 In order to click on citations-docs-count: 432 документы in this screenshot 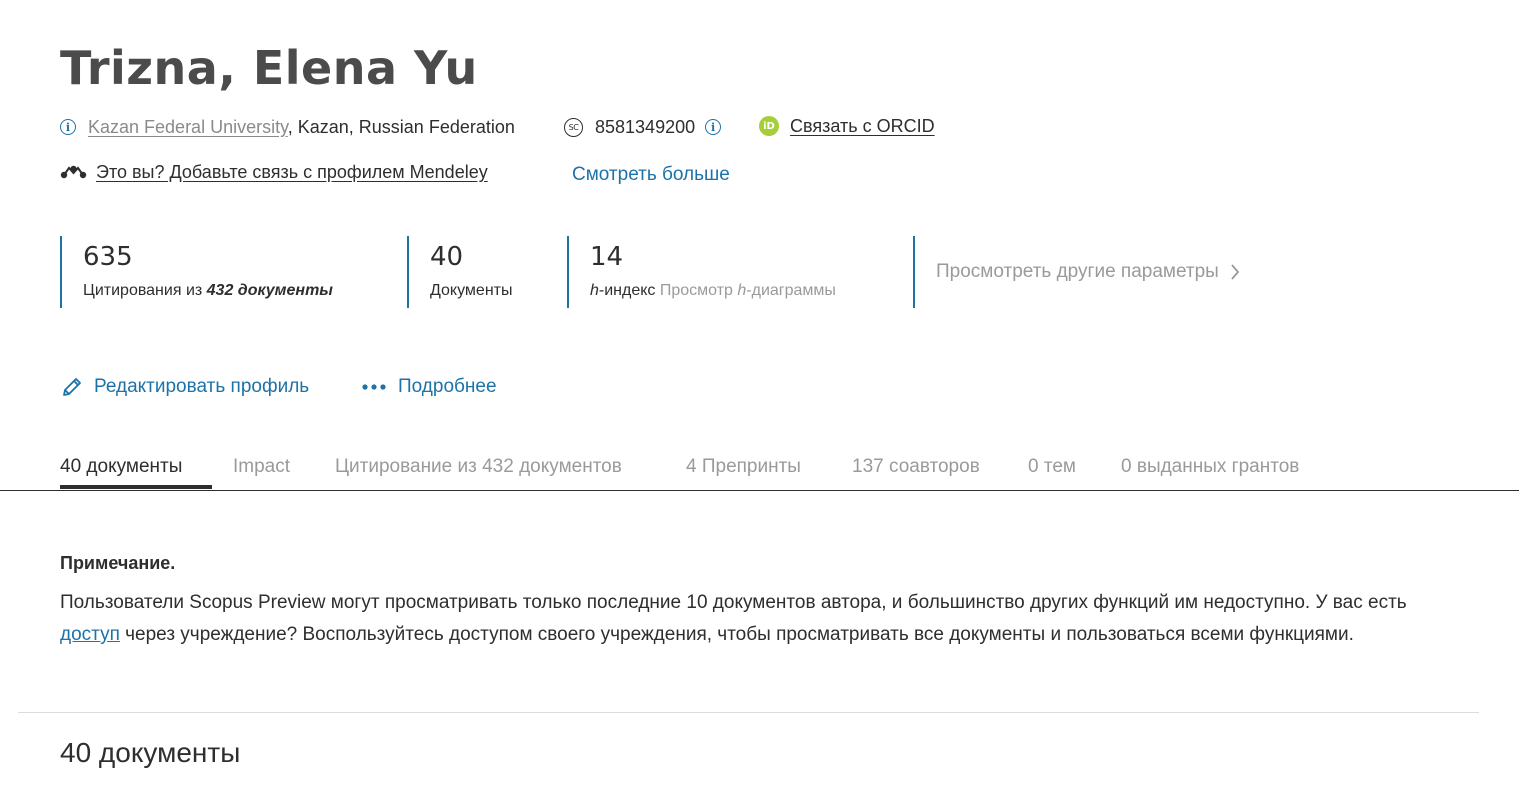, I will do `click(270, 290)`.